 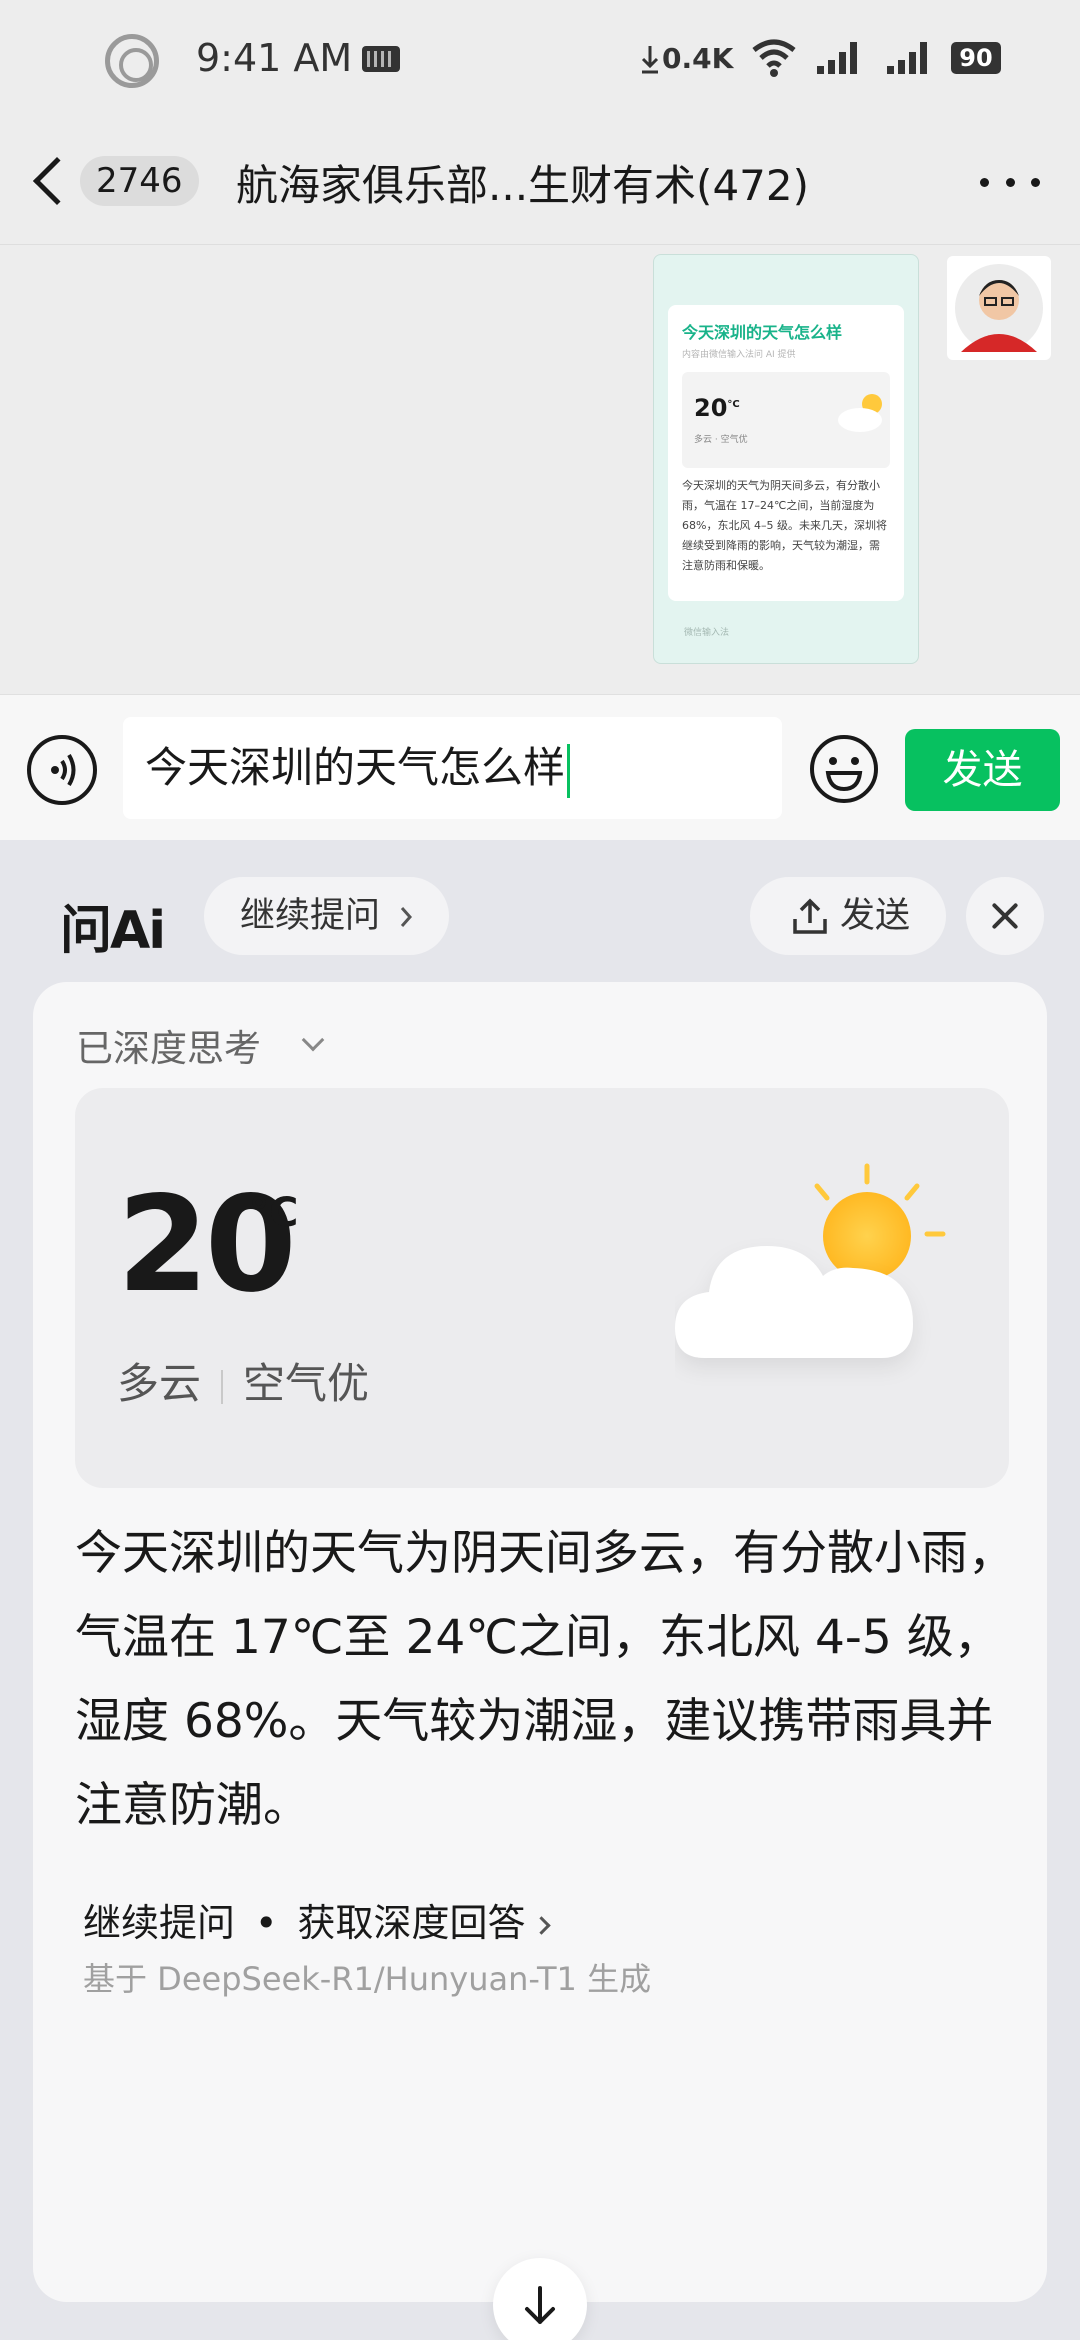 What do you see at coordinates (367, 1979) in the screenshot?
I see `model-note: 基于 DeepSeek-R1/Hunyuan-T1 生成` at bounding box center [367, 1979].